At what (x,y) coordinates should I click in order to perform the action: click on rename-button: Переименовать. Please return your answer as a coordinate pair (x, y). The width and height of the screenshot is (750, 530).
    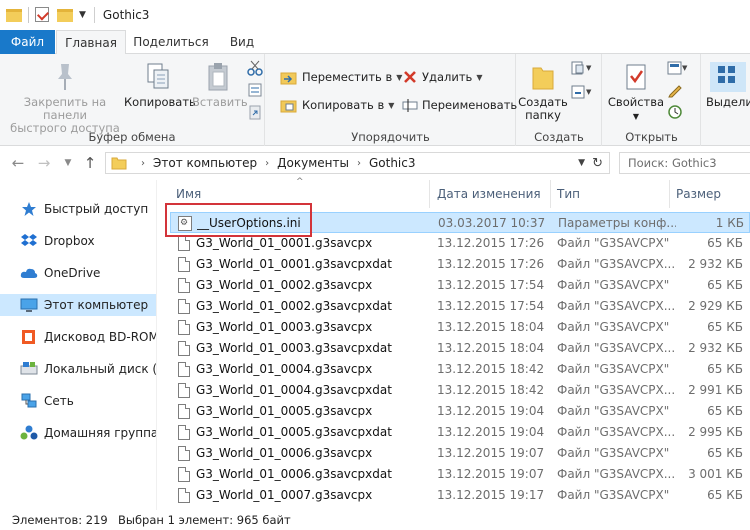
    Looking at the image, I should click on (459, 105).